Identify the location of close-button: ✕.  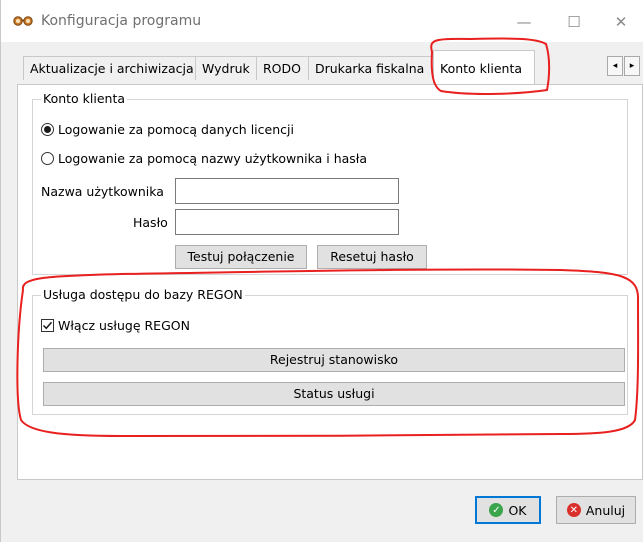
(621, 22).